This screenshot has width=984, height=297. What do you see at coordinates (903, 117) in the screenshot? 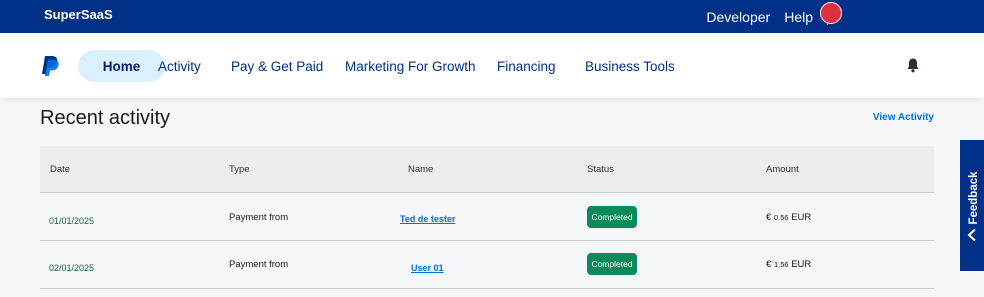
I see `view-activity-link: View Activity` at bounding box center [903, 117].